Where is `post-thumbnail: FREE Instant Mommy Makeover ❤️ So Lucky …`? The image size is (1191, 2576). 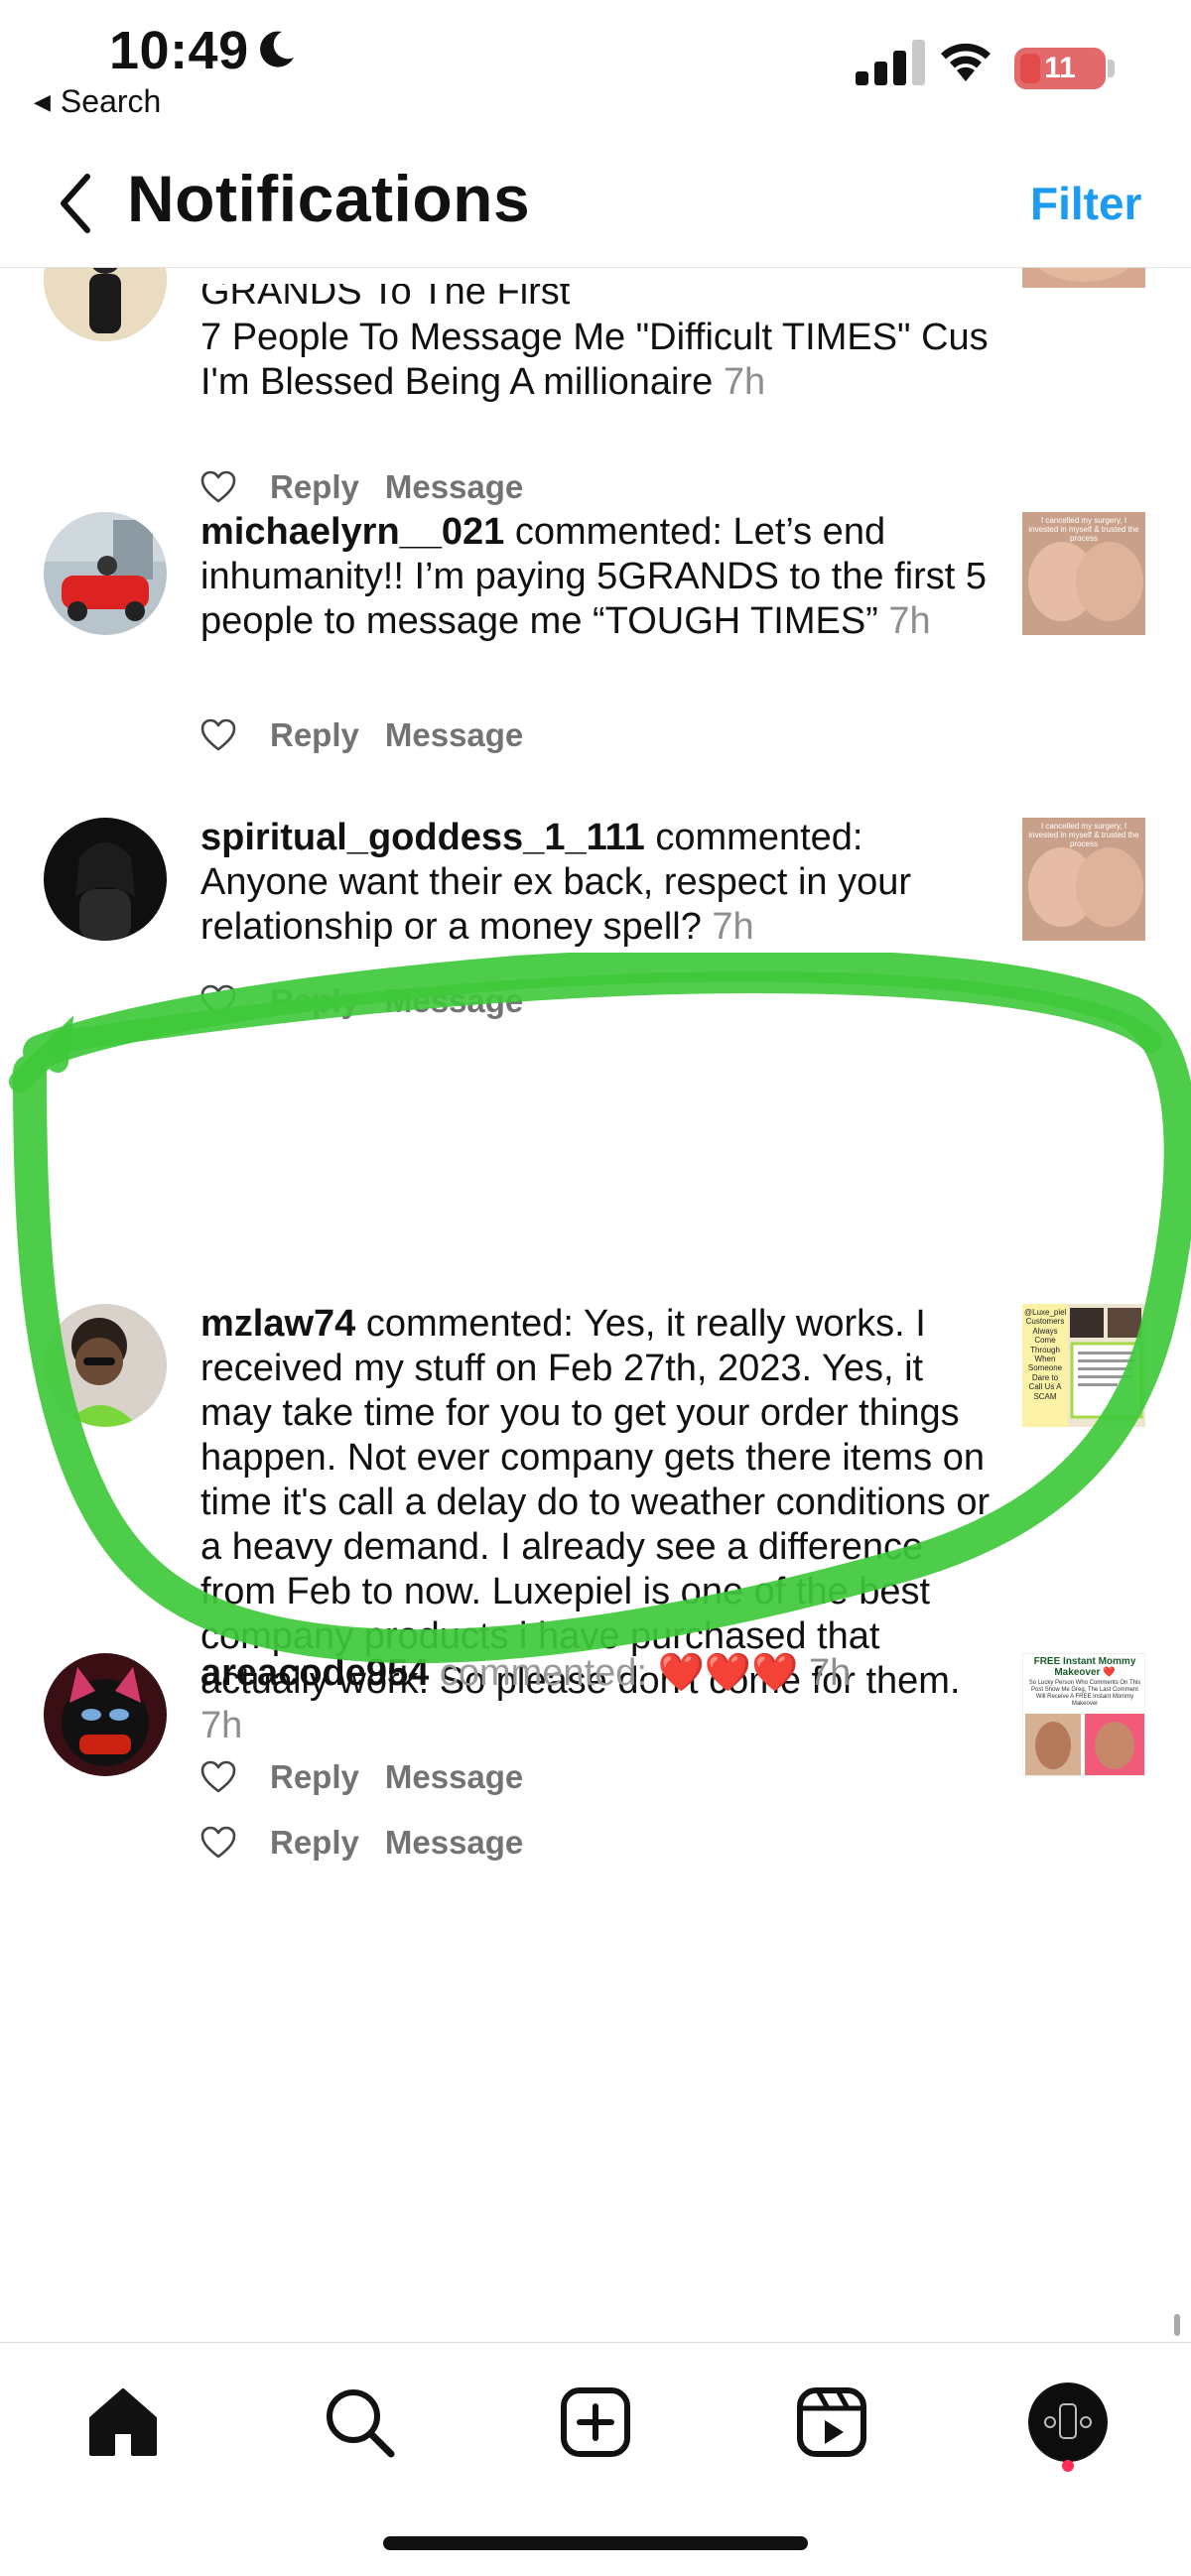 post-thumbnail: FREE Instant Mommy Makeover ❤️ So Lucky … is located at coordinates (1083, 1715).